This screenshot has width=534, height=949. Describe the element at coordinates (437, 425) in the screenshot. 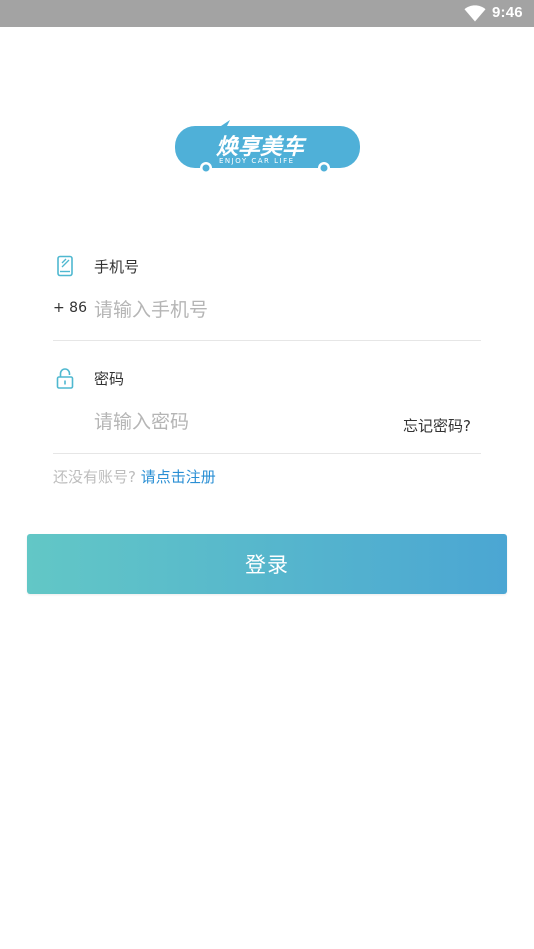

I see `forgot-password-link: 忘记密码?` at that location.